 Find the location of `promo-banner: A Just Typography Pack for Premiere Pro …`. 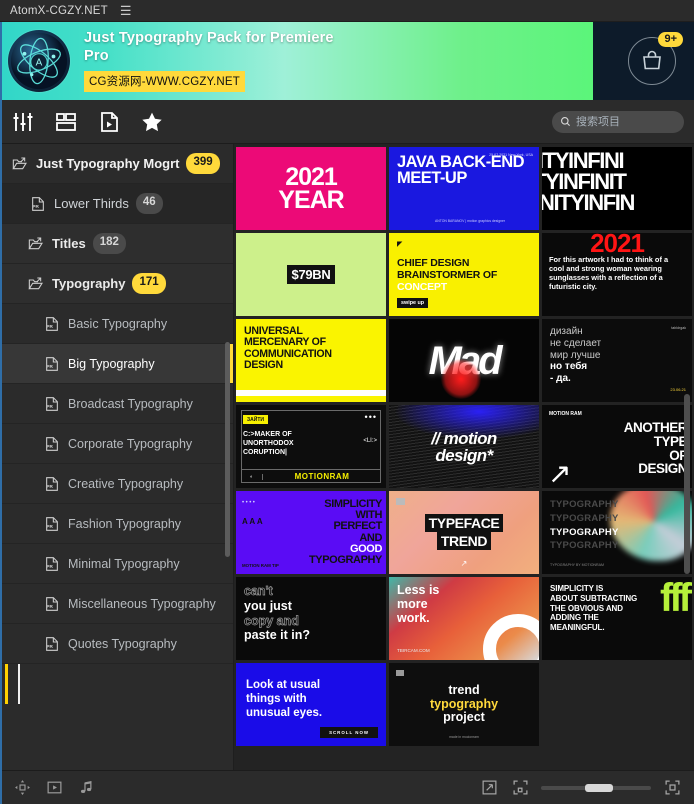

promo-banner: A Just Typography Pack for Premiere Pro … is located at coordinates (347, 61).